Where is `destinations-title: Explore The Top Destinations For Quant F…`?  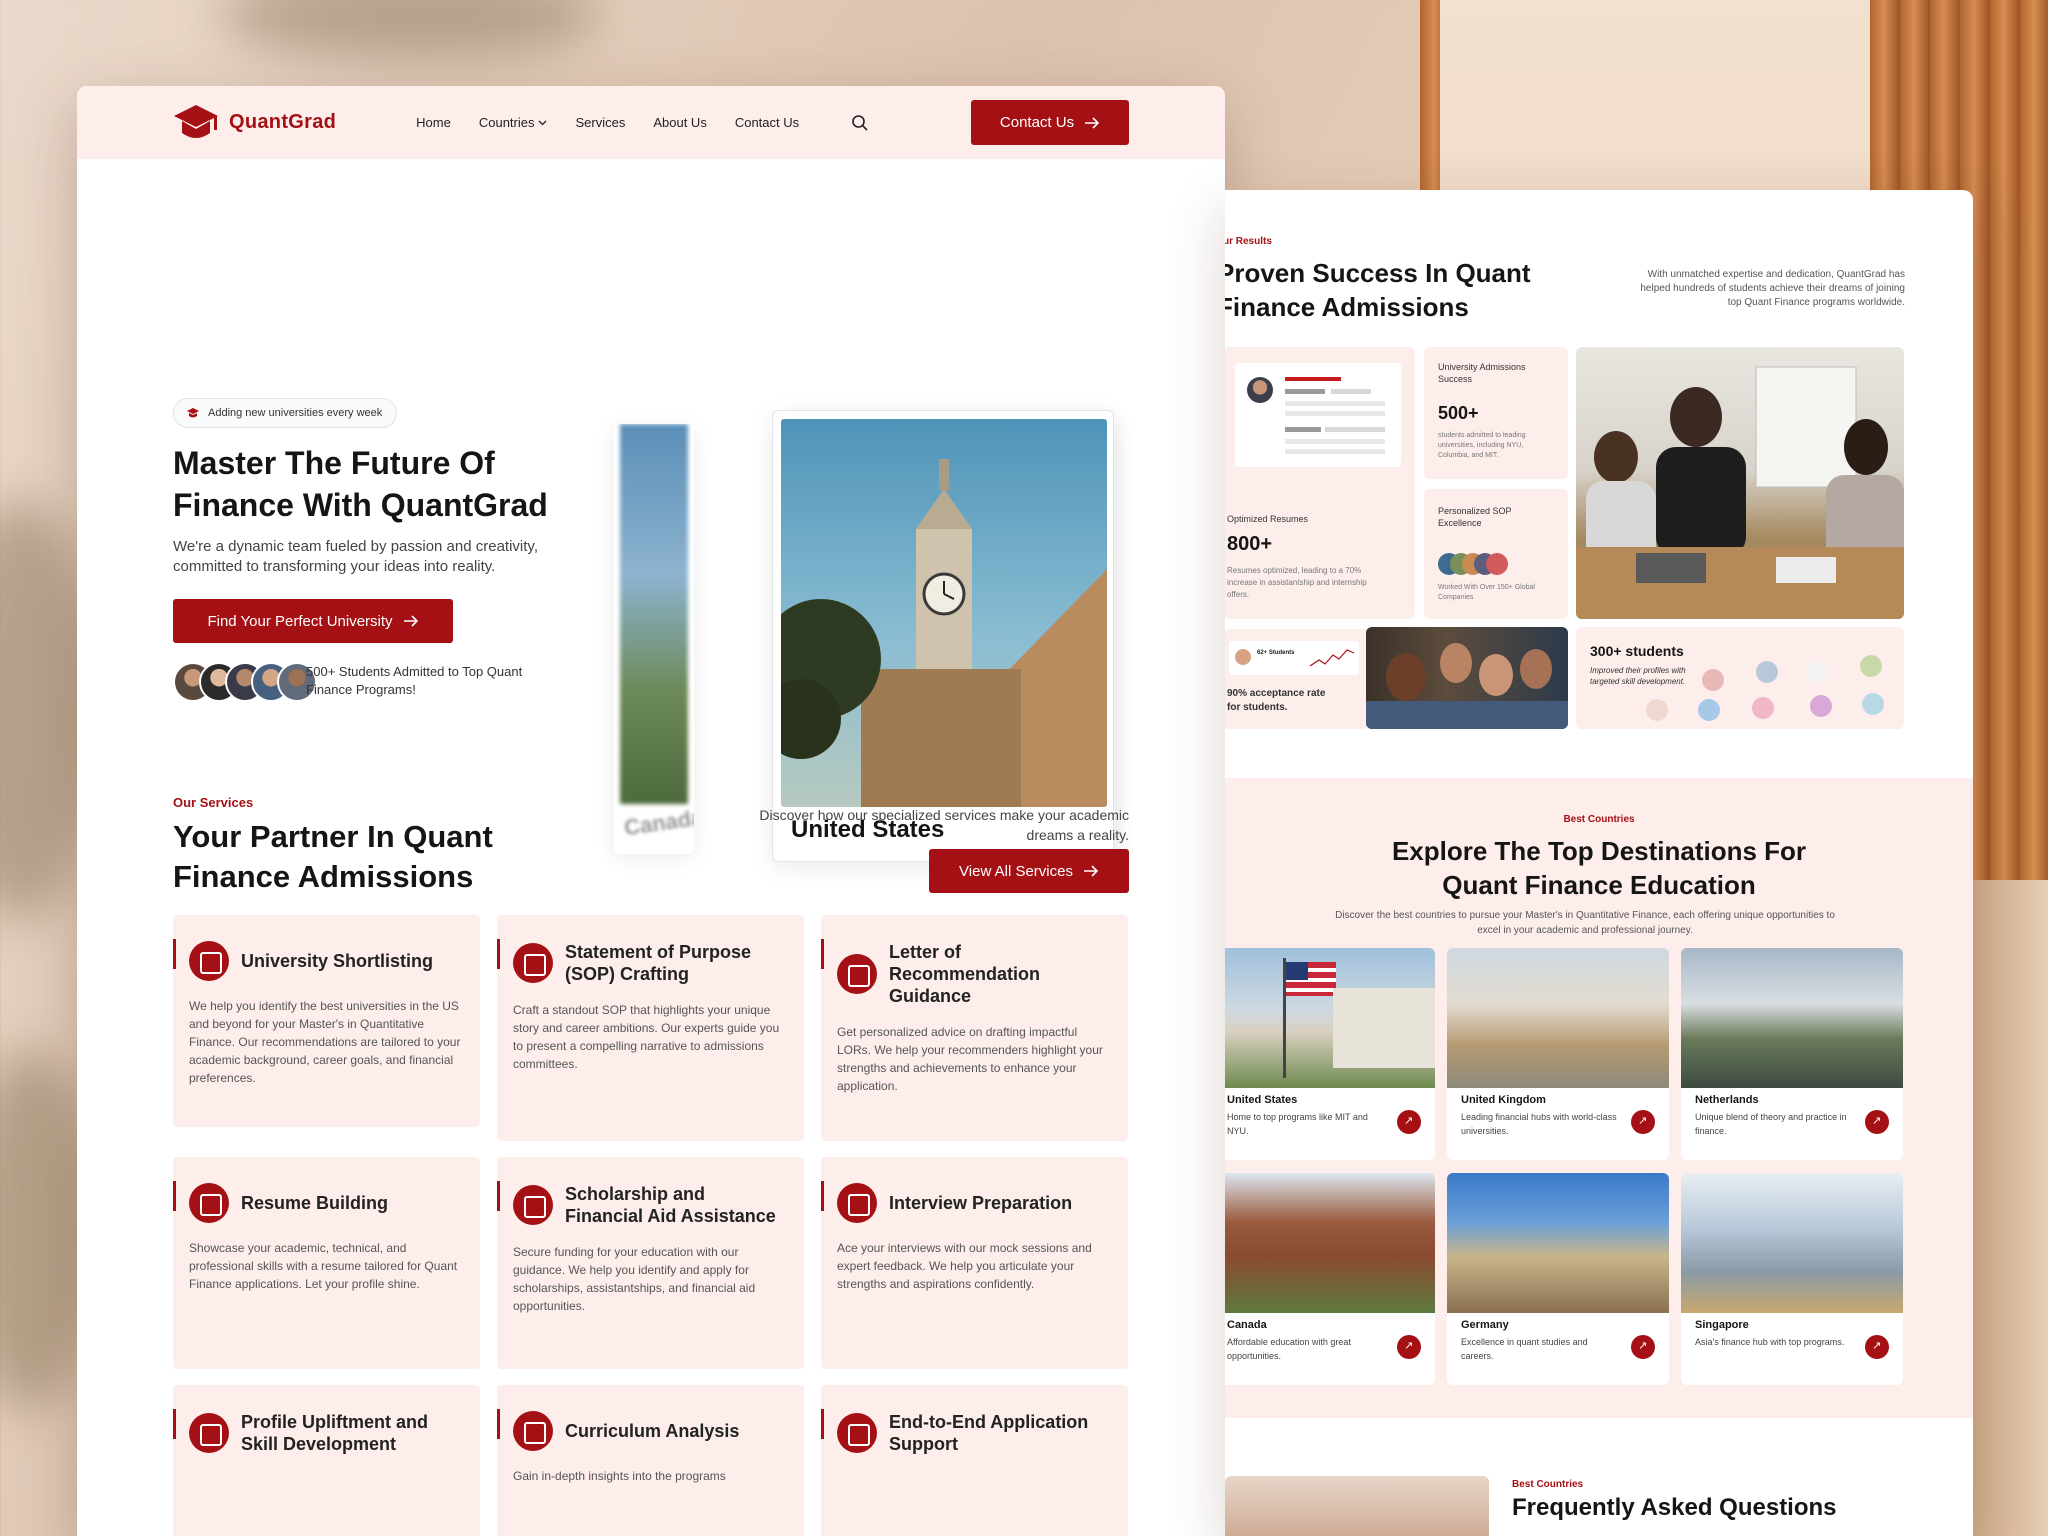 destinations-title: Explore The Top Destinations For Quant F… is located at coordinates (1599, 868).